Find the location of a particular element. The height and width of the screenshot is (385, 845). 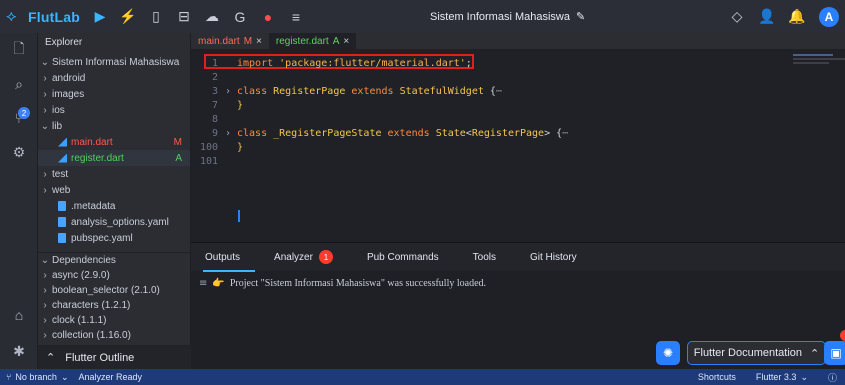

settings-icon: ⚙ is located at coordinates (19, 152).